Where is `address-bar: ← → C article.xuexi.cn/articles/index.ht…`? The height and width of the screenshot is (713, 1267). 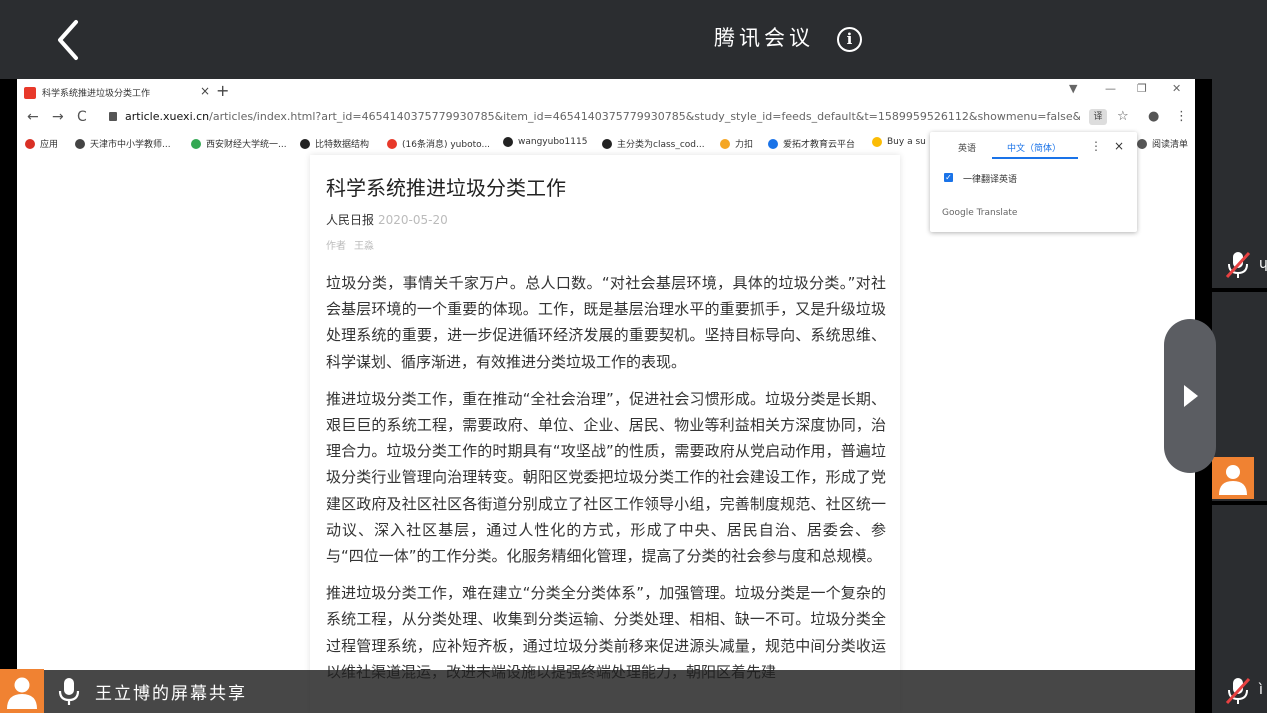 address-bar: ← → C article.xuexi.cn/articles/index.ht… is located at coordinates (606, 118).